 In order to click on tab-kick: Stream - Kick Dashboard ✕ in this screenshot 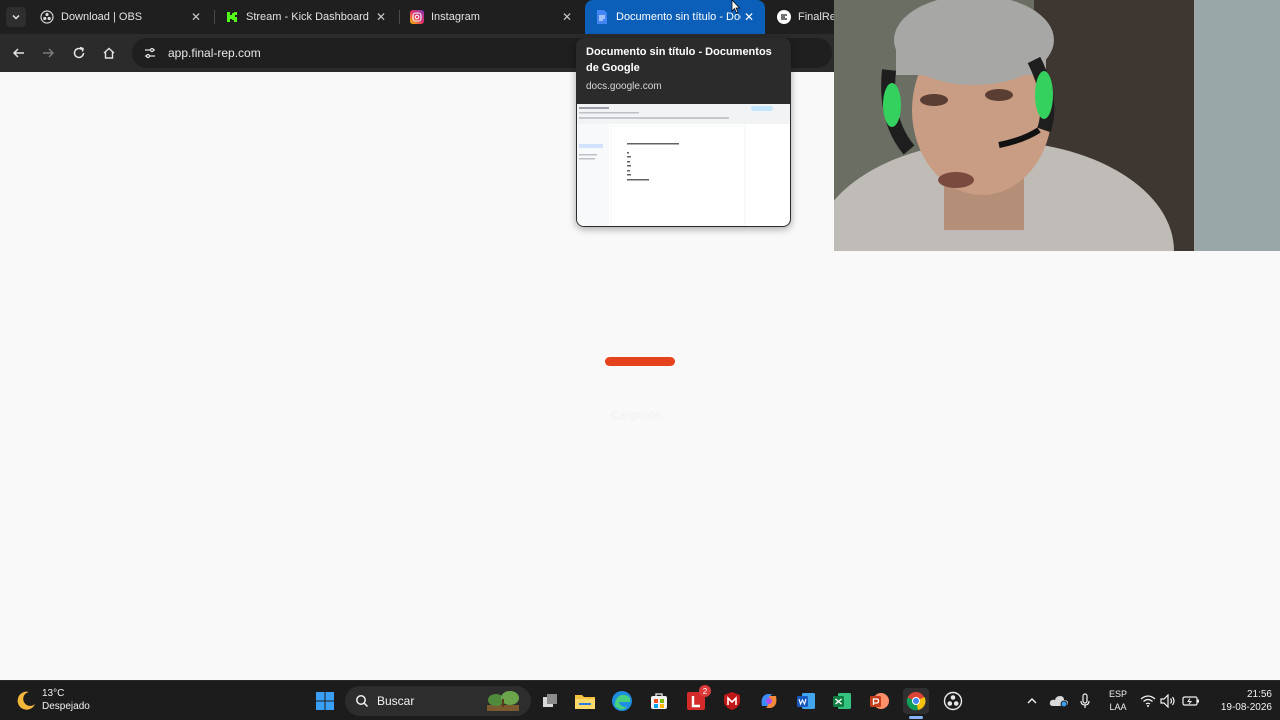, I will do `click(306, 17)`.